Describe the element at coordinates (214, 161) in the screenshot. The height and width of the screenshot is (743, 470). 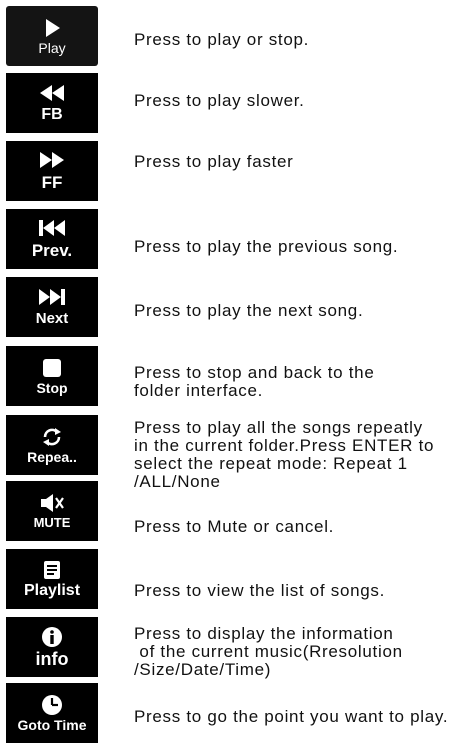
I see `fast-forward-description: Press to play faster` at that location.